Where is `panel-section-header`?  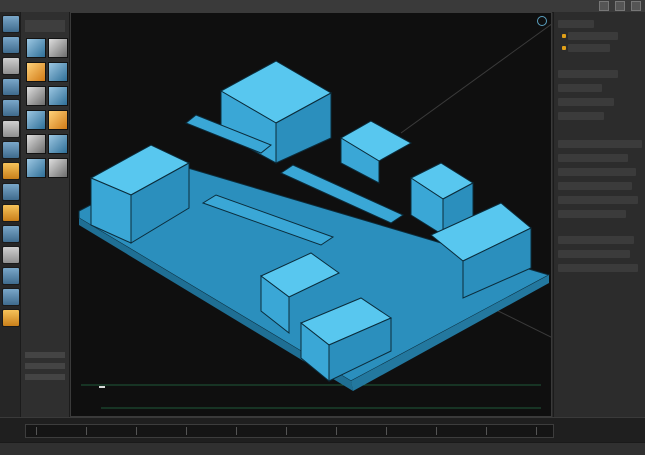 panel-section-header is located at coordinates (600, 144).